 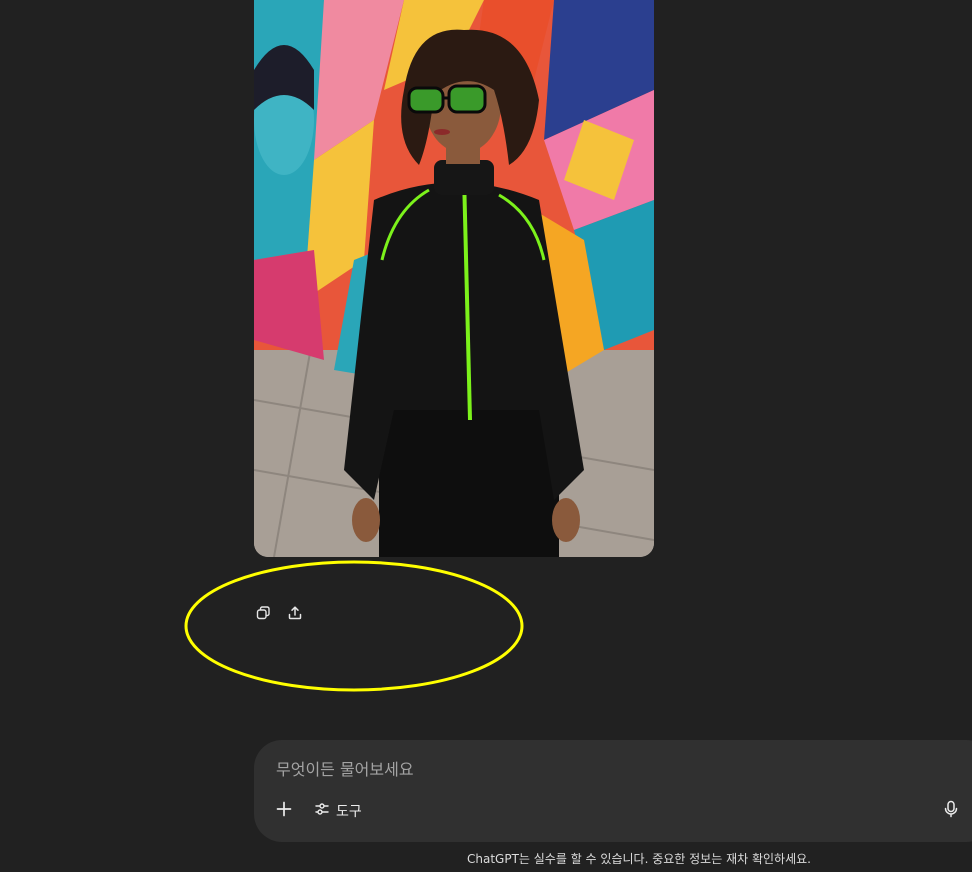 I want to click on microphone-icon, so click(x=951, y=811).